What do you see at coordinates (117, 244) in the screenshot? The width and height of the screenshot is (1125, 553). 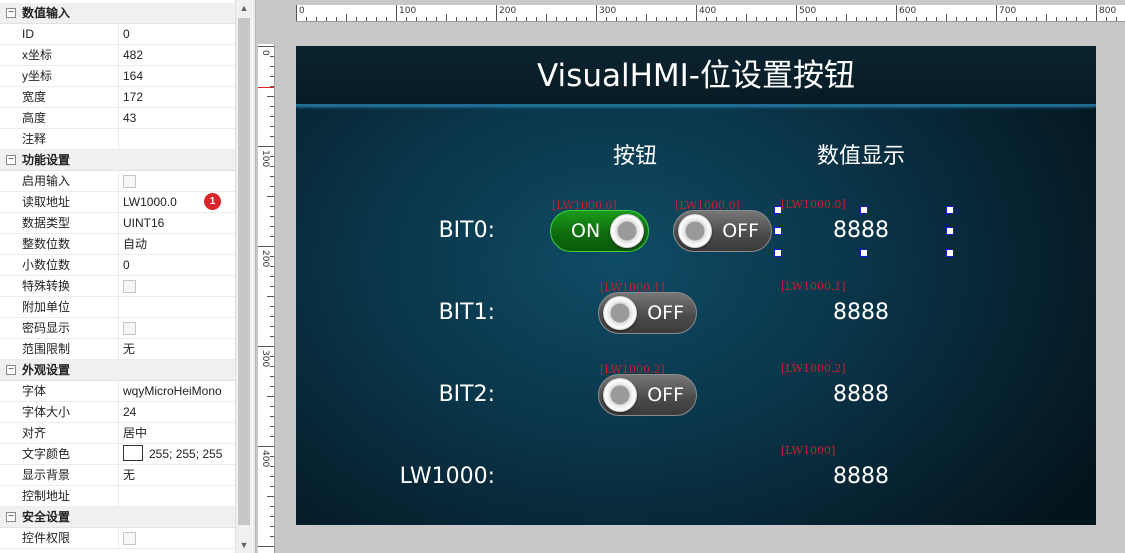 I see `property-row: 整数位数 自动` at bounding box center [117, 244].